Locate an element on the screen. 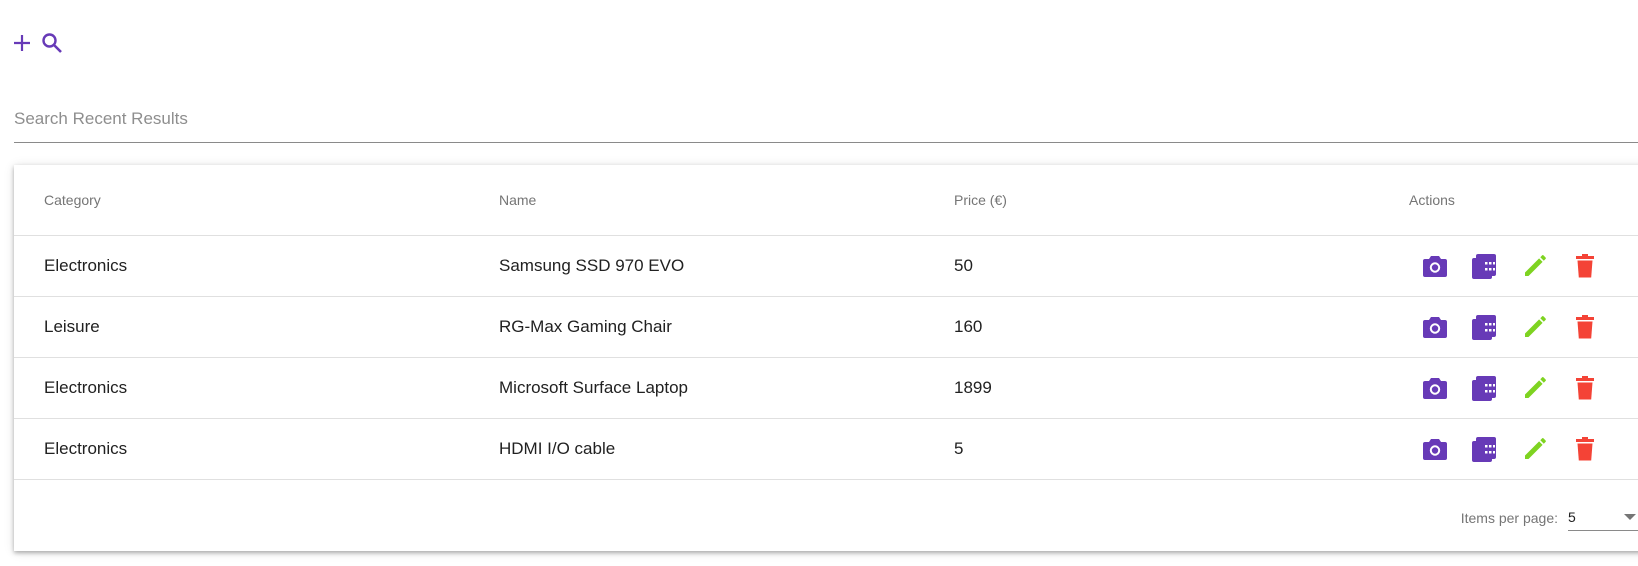 The image size is (1638, 566). cell-name: Samsung SSD 970 EVO is located at coordinates (726, 266).